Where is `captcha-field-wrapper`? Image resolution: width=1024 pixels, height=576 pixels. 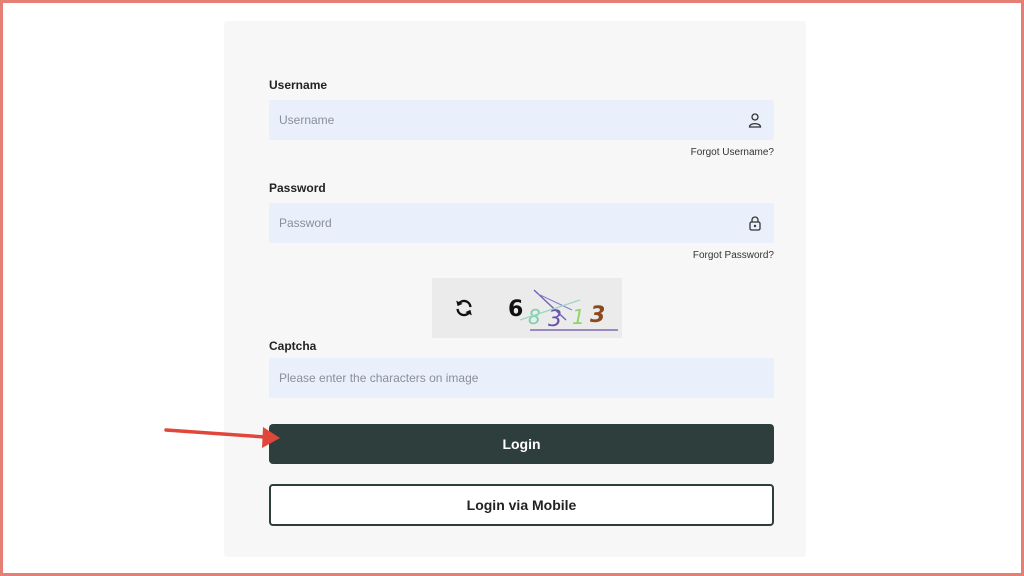 captcha-field-wrapper is located at coordinates (521, 378).